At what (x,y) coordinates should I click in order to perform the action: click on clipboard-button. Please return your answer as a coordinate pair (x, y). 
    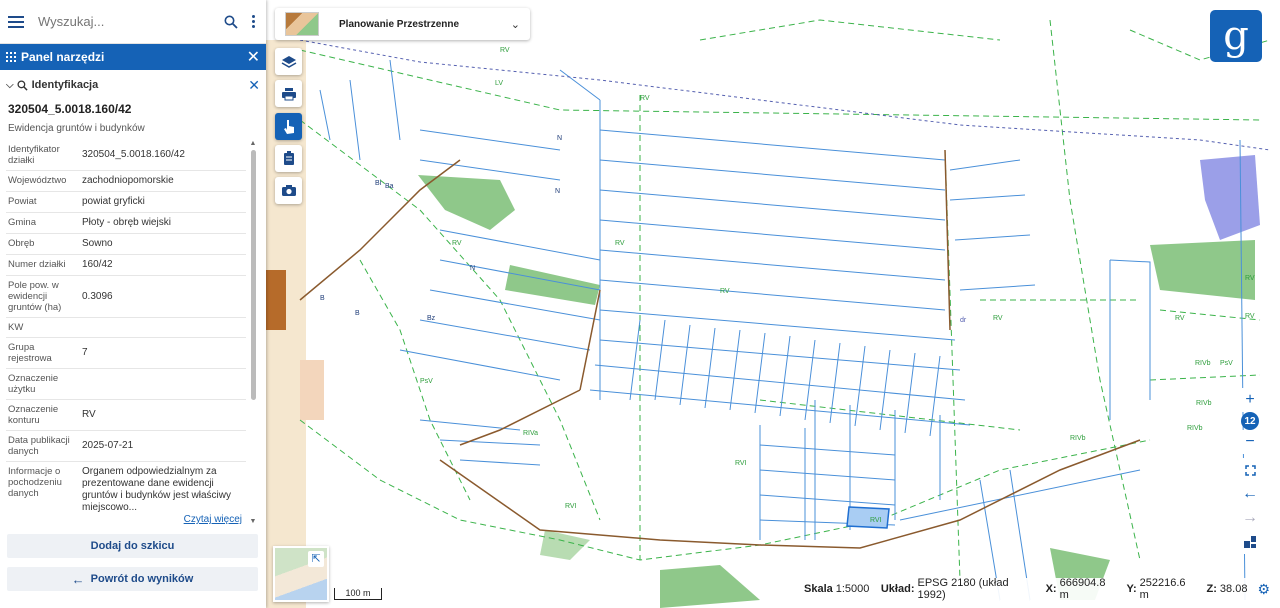
    Looking at the image, I should click on (288, 158).